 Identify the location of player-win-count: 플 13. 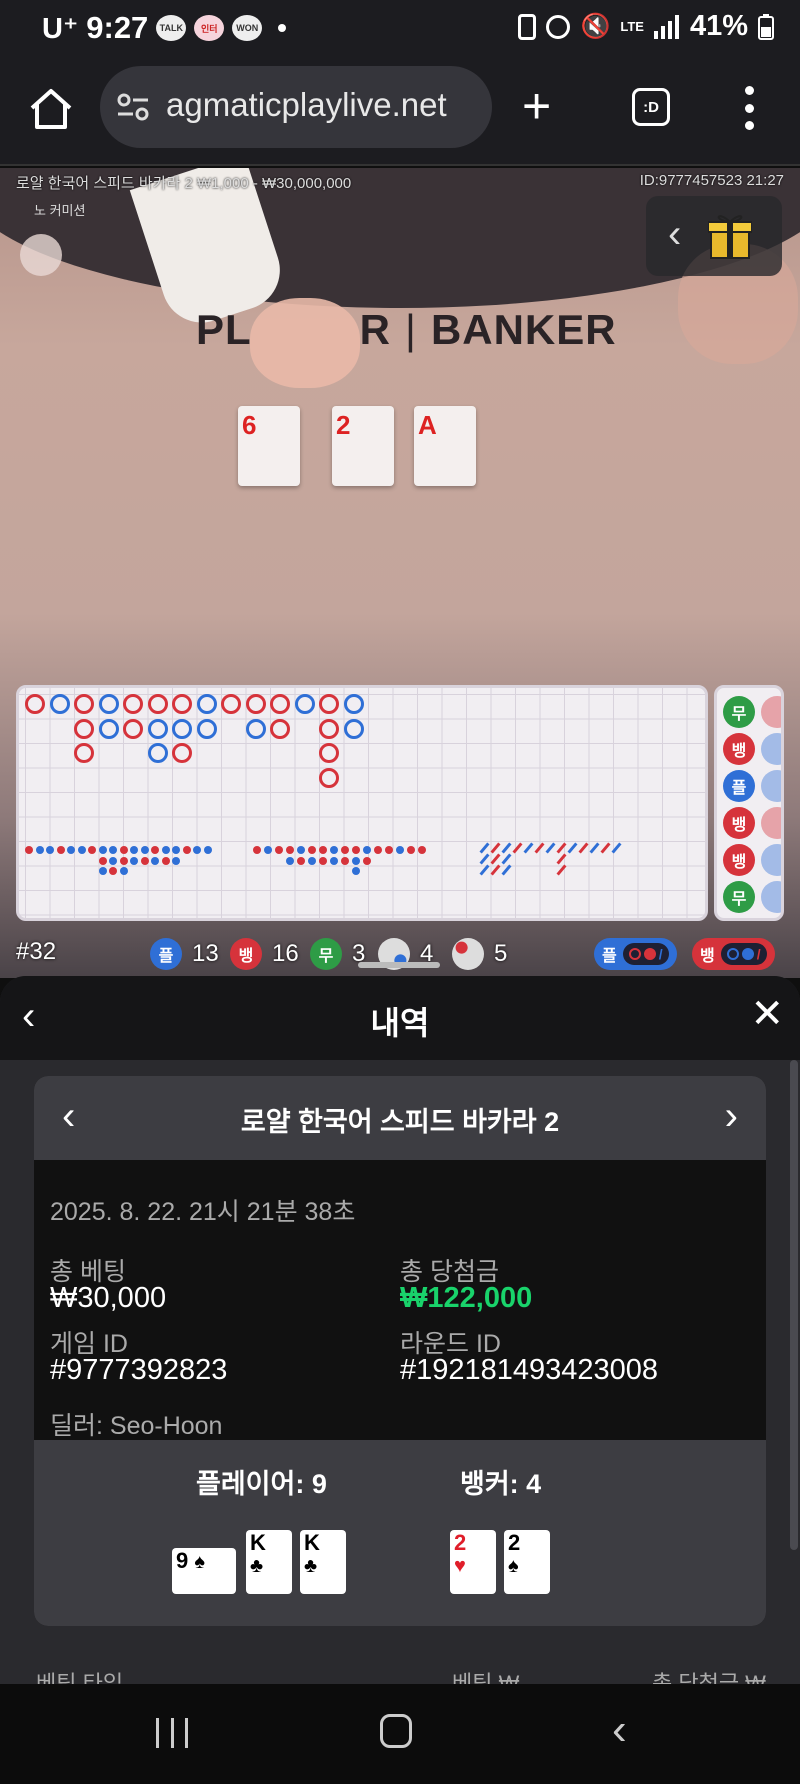
(184, 954).